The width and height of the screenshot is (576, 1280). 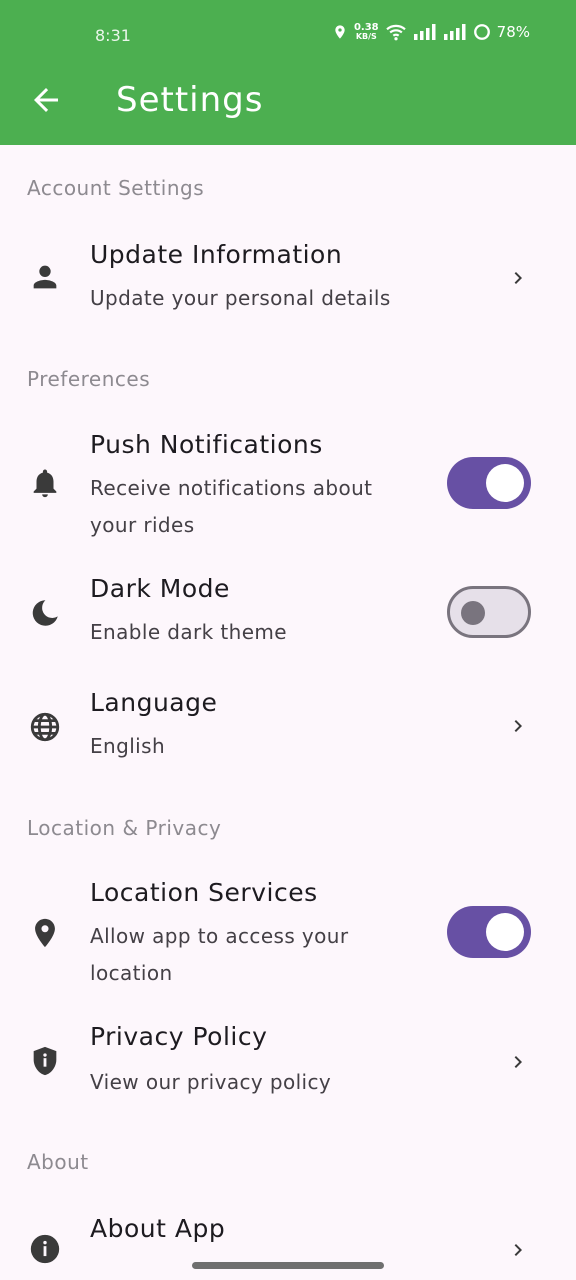 I want to click on moon-icon, so click(x=45, y=613).